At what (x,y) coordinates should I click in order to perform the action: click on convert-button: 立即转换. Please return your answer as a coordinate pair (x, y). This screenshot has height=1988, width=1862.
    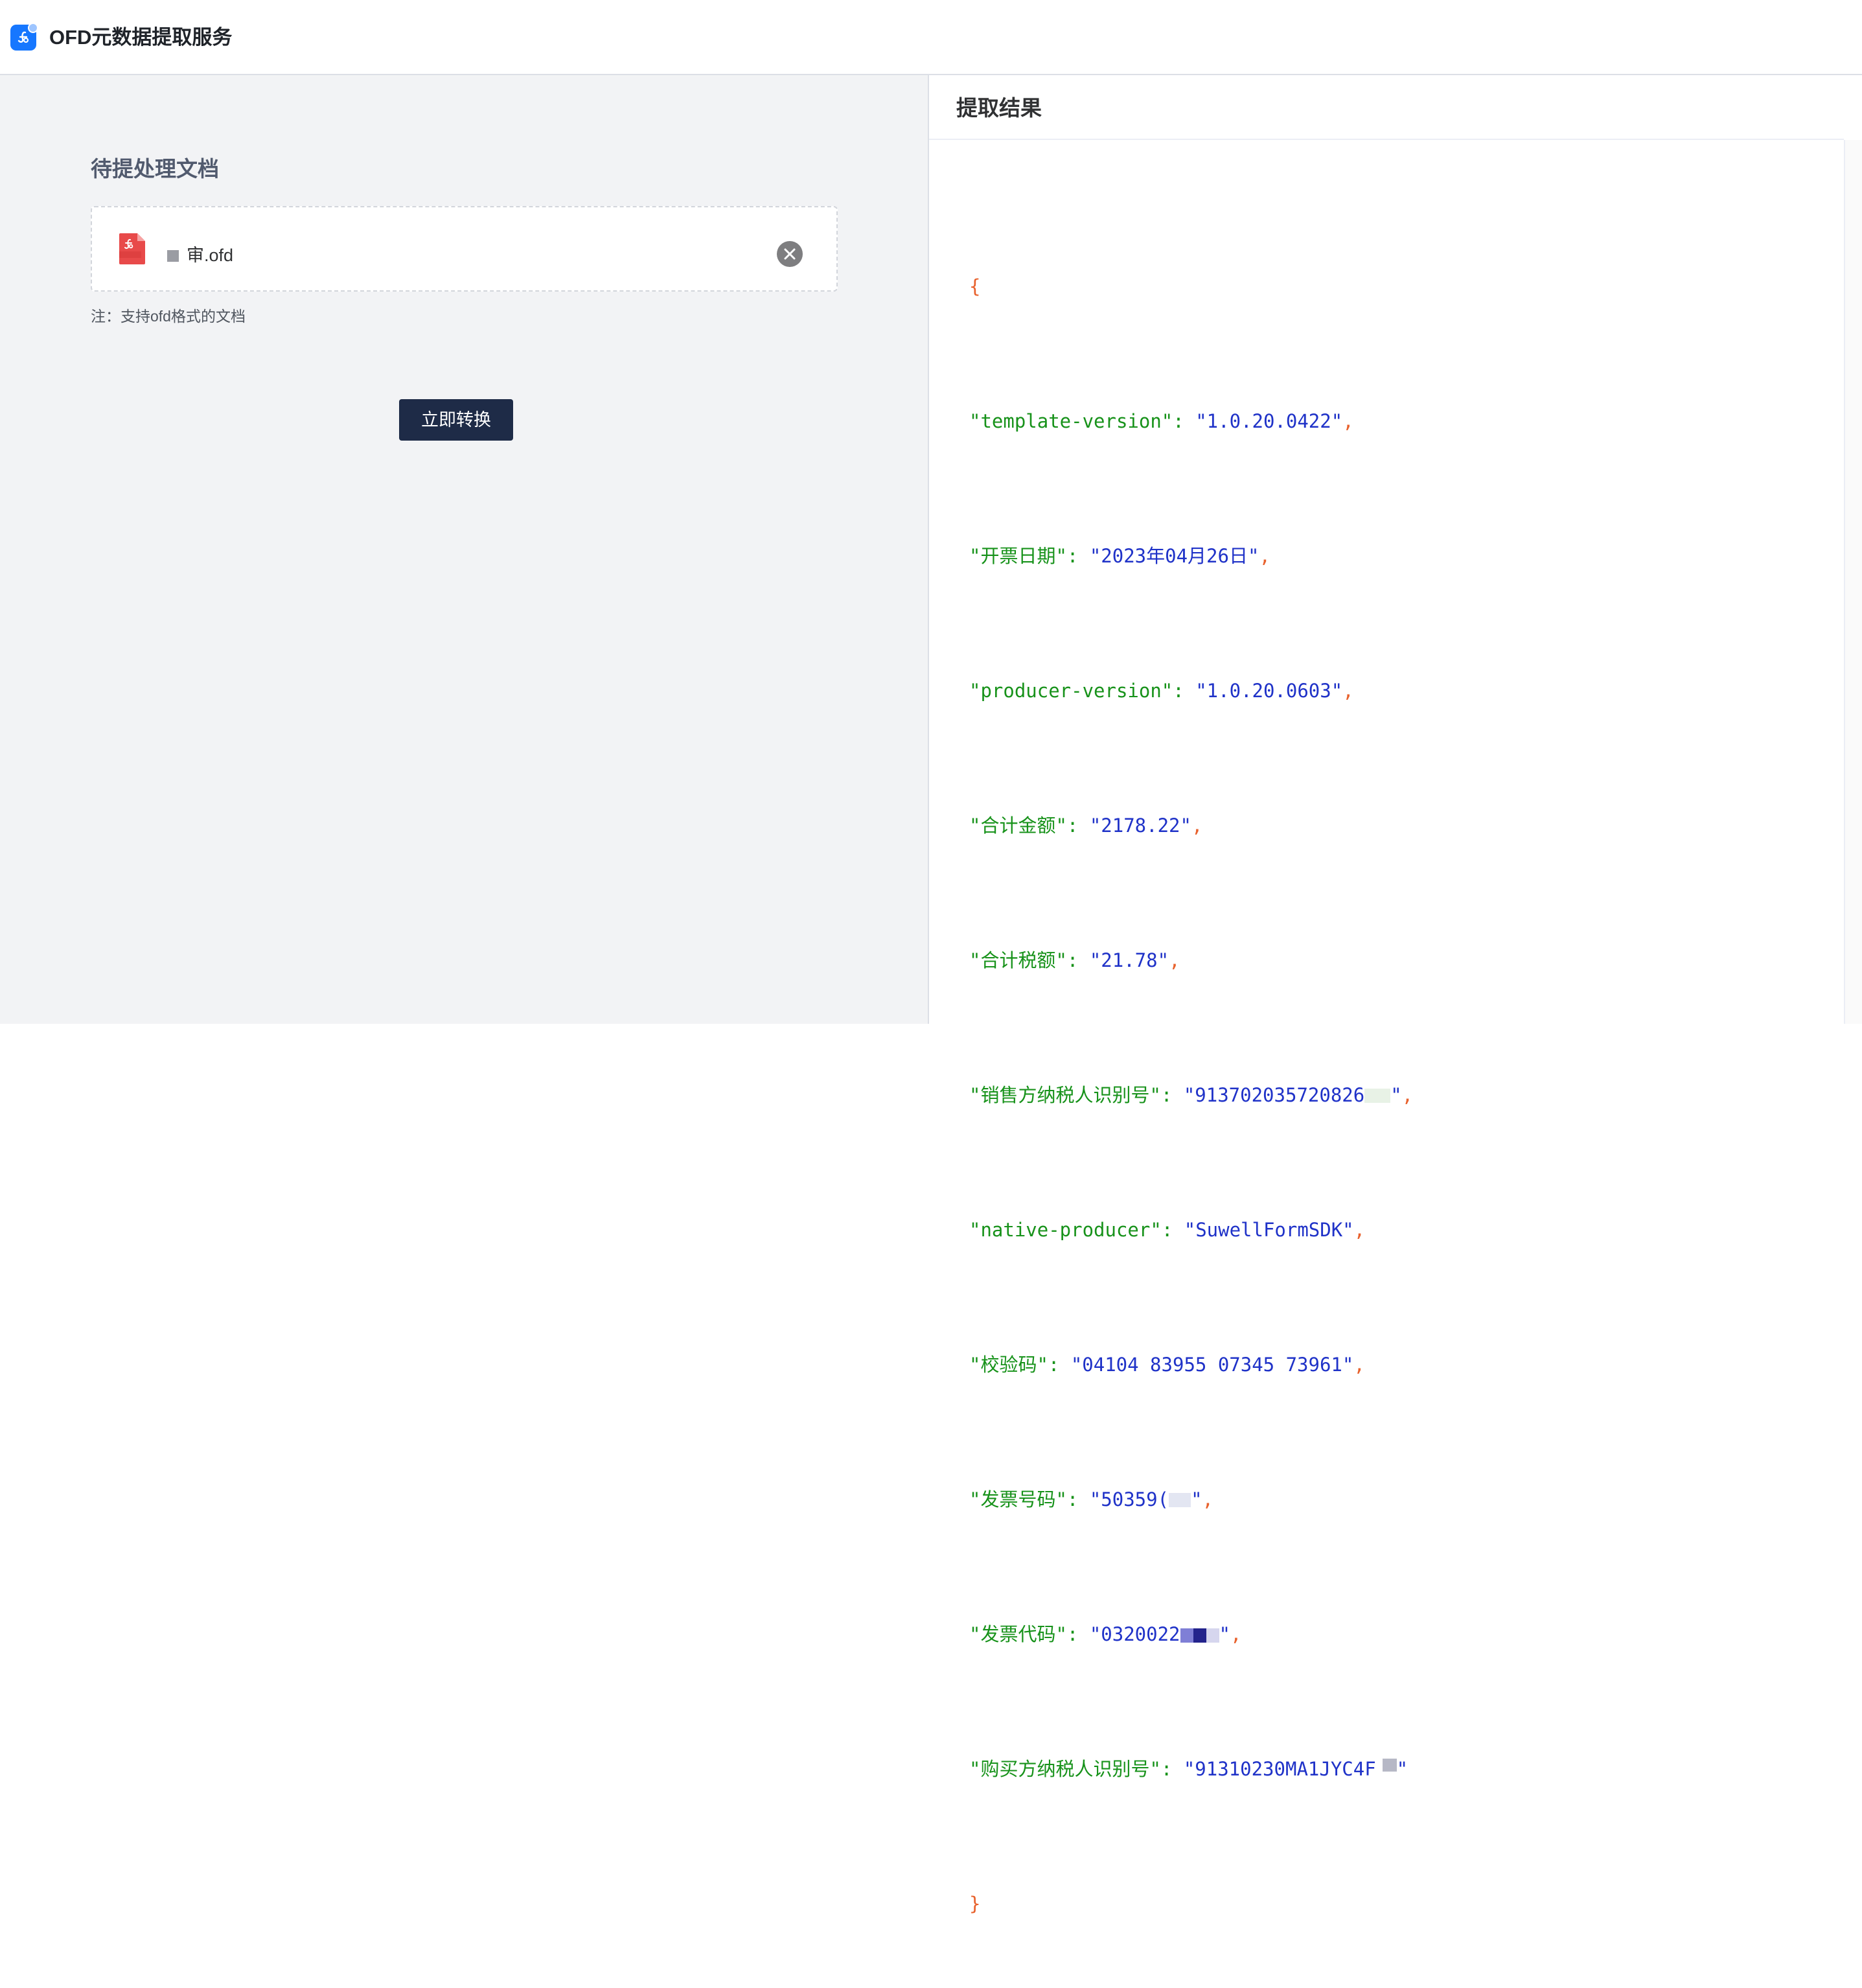
    Looking at the image, I should click on (456, 420).